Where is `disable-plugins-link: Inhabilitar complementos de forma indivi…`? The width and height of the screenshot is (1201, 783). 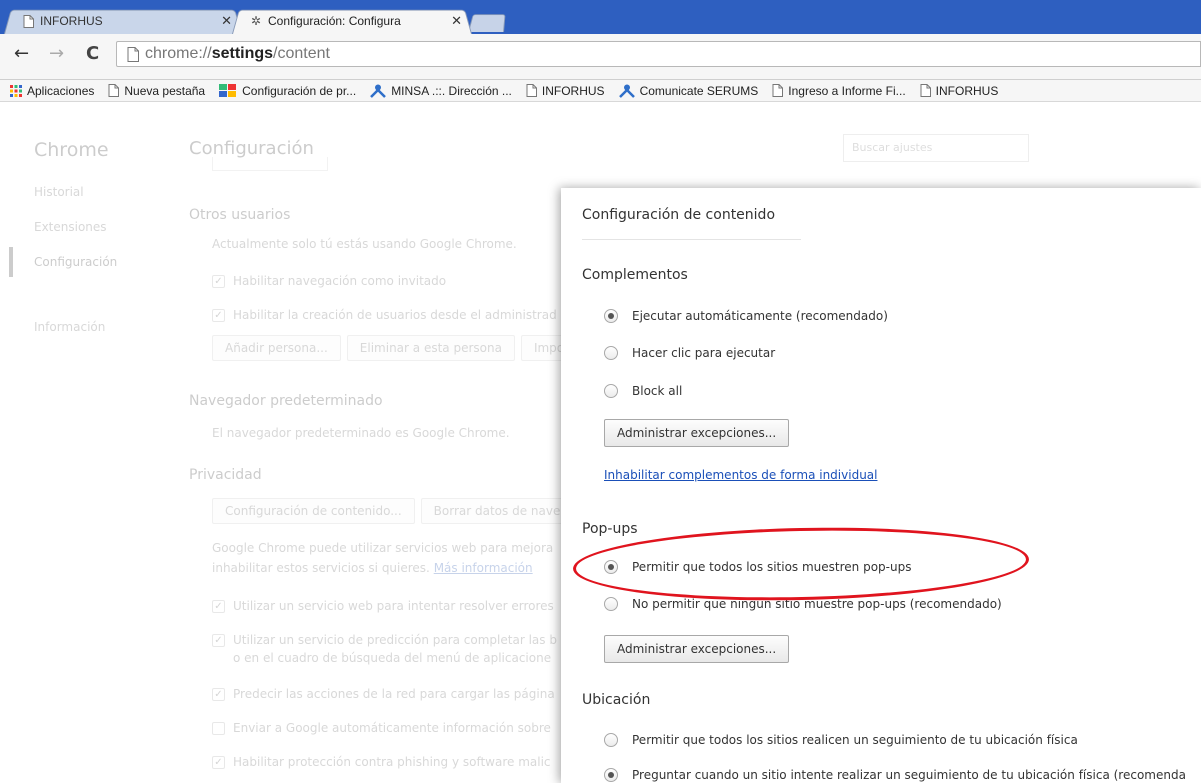 disable-plugins-link: Inhabilitar complementos de forma indivi… is located at coordinates (740, 475).